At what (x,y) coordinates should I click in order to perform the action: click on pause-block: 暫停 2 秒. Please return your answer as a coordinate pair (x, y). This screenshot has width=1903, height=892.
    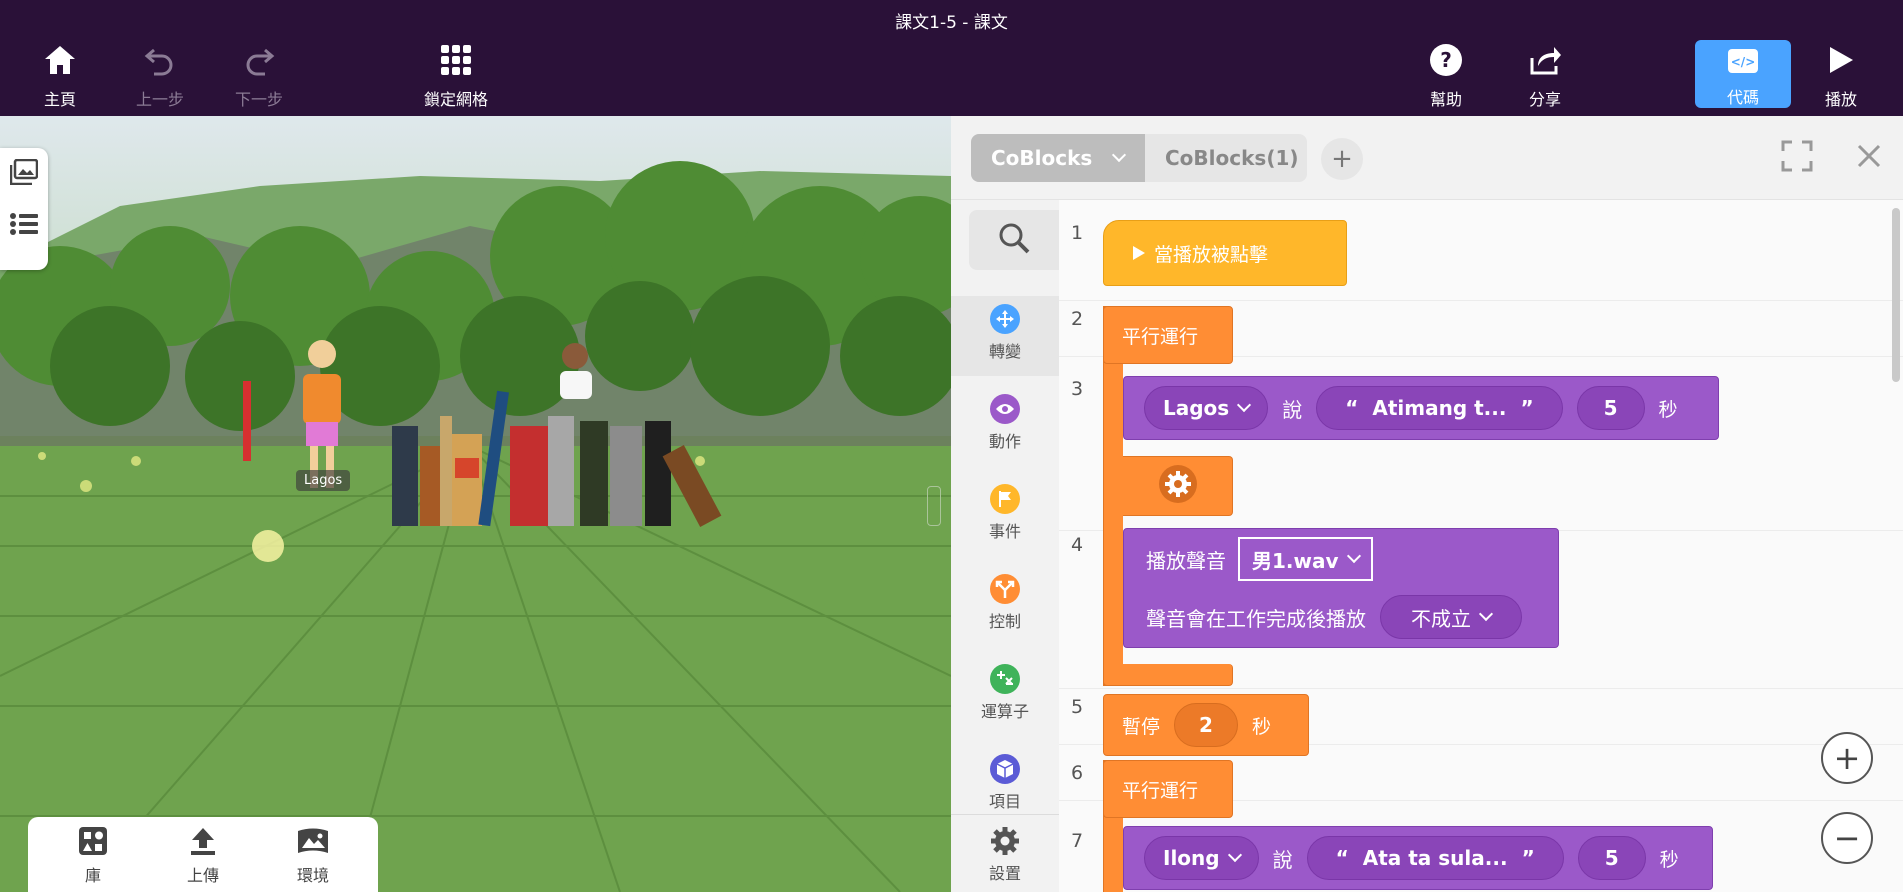
    Looking at the image, I should click on (1206, 725).